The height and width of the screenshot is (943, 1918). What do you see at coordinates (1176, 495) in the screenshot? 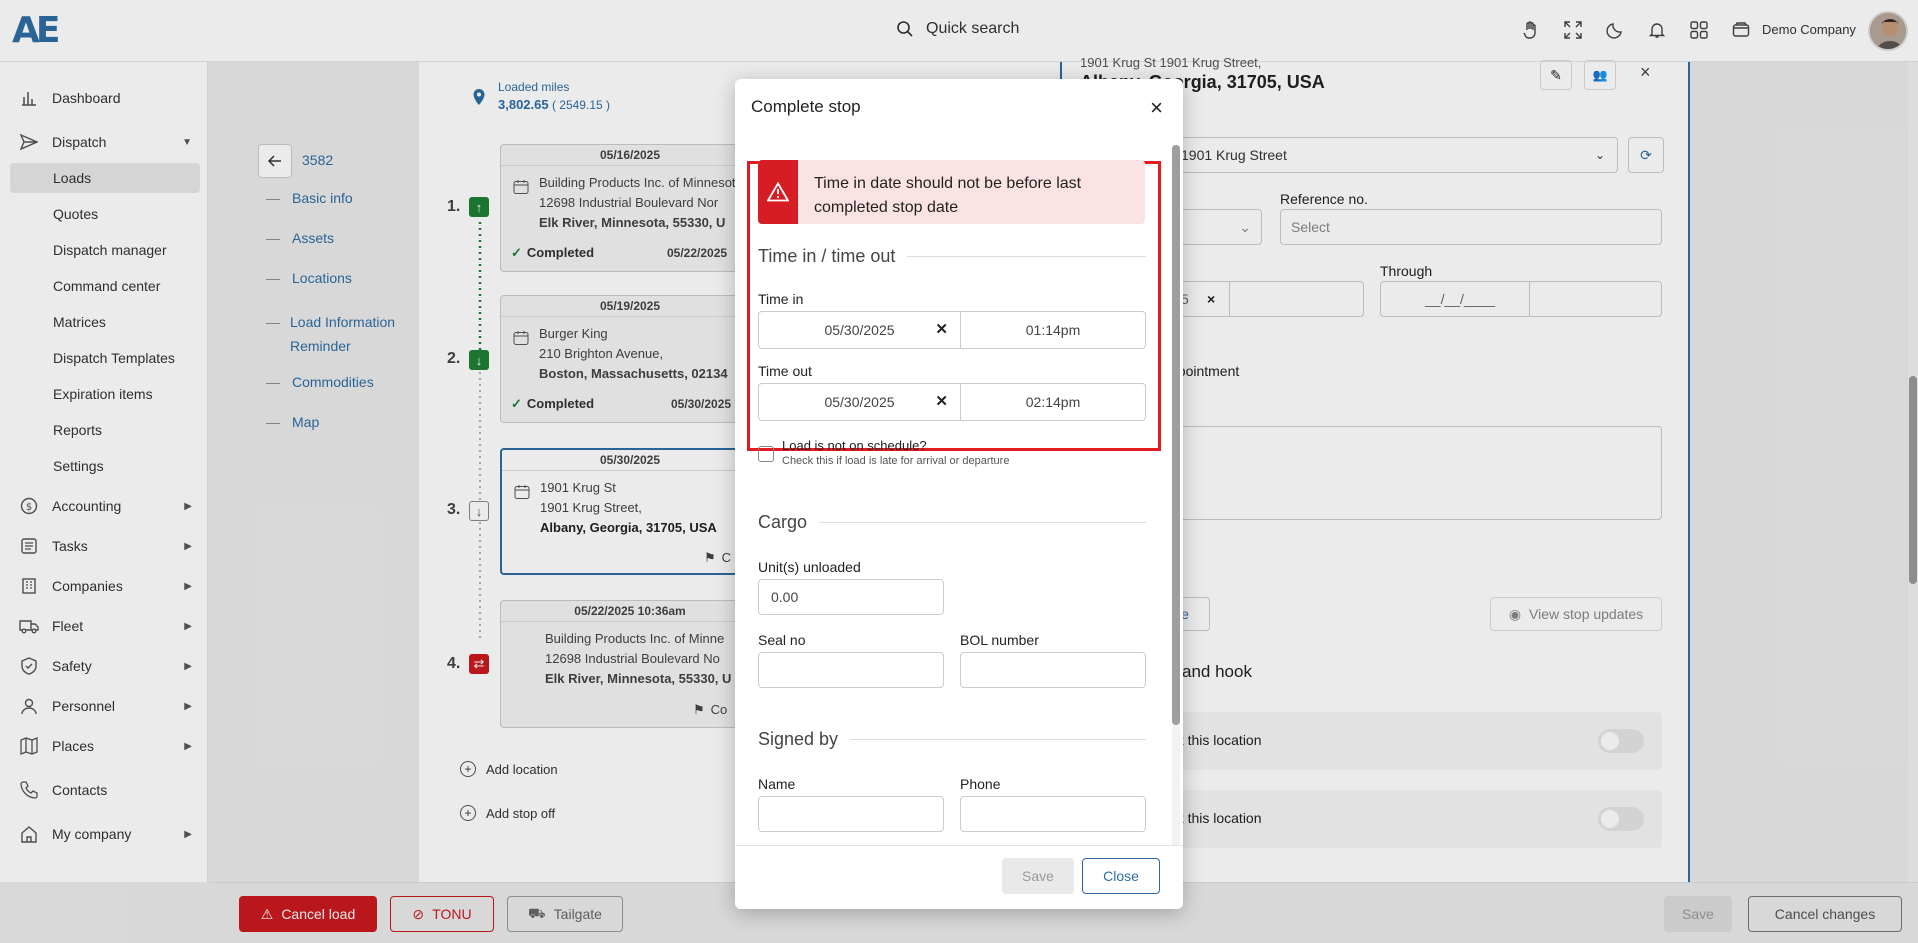
I see `modal-scrollbar` at bounding box center [1176, 495].